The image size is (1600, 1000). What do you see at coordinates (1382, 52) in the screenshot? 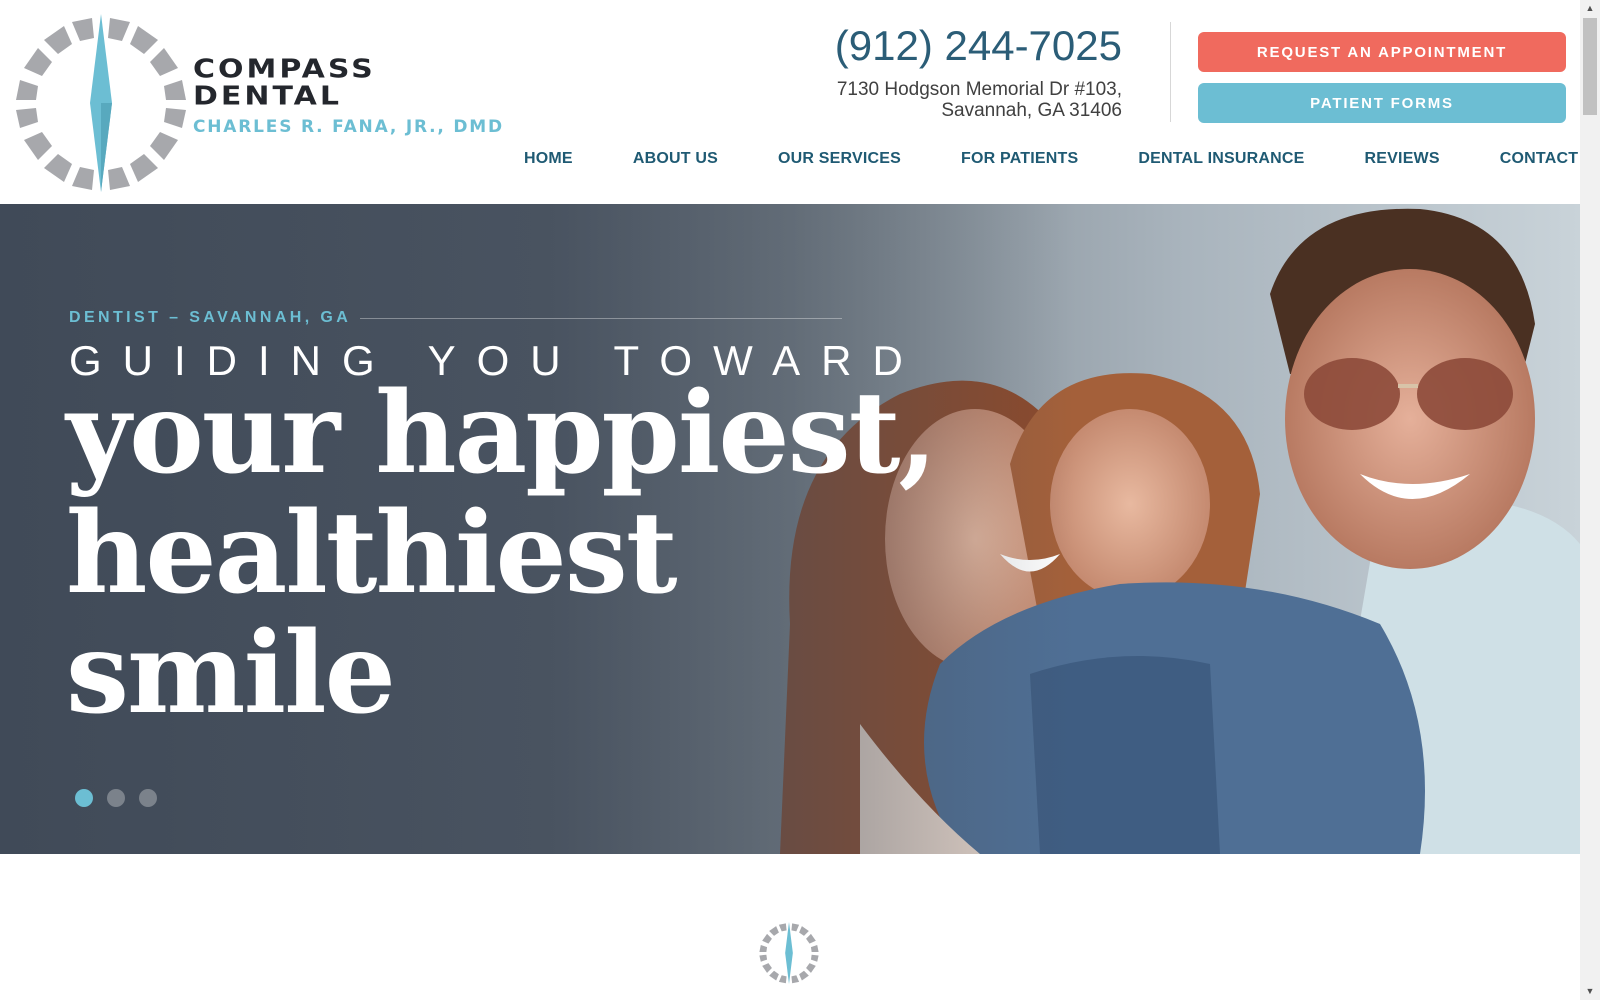
I see `request-appointment-button: REQUEST AN APPOINTMENT` at bounding box center [1382, 52].